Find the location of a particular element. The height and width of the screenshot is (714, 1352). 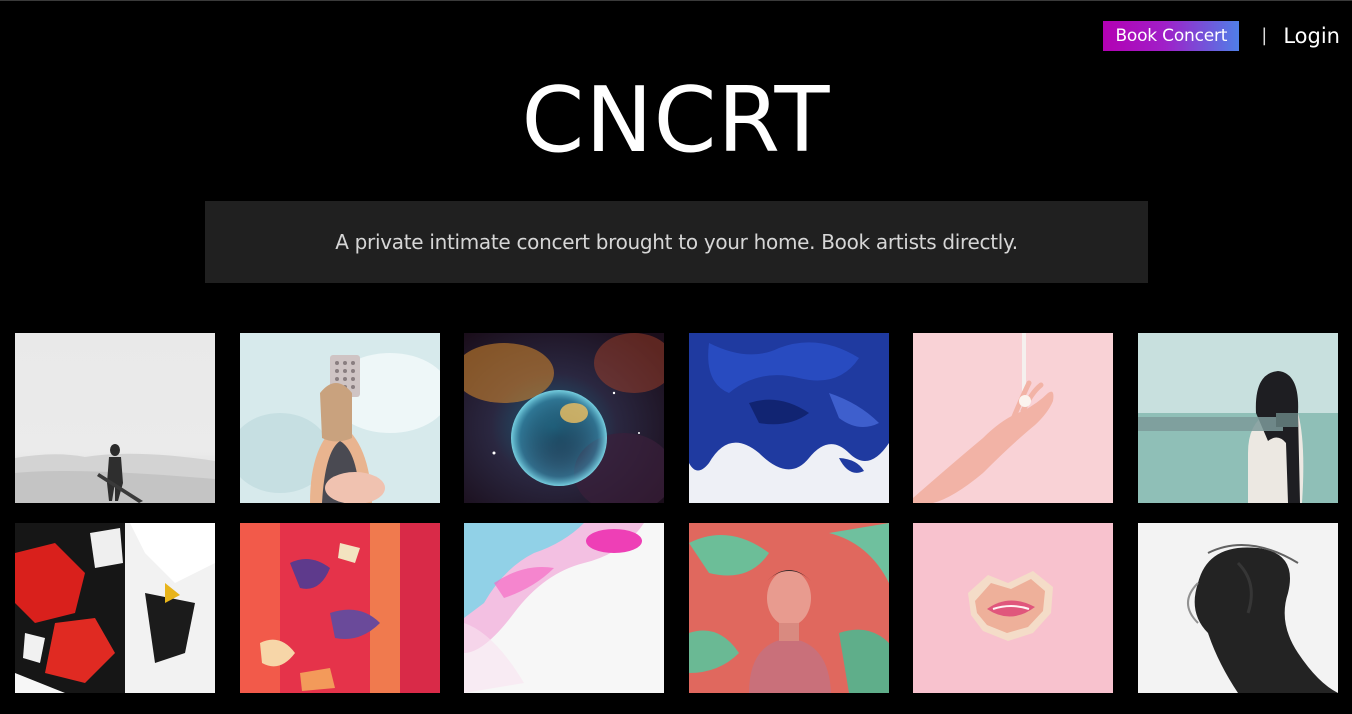

pink-blue-fluid-image is located at coordinates (564, 608).